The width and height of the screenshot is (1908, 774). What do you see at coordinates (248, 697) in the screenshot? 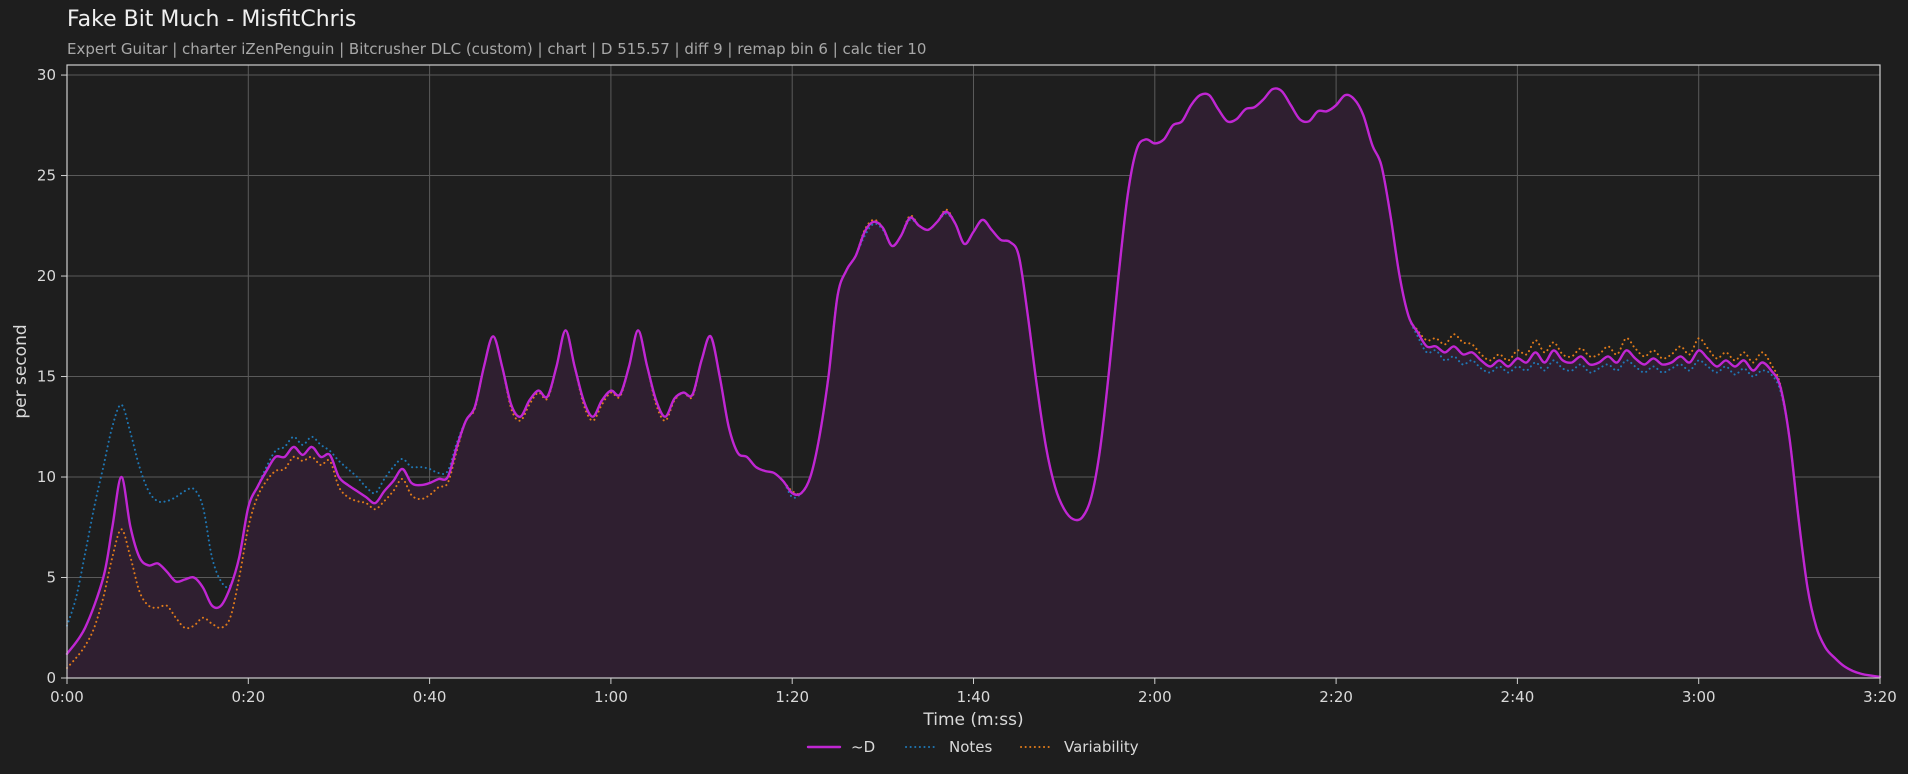
I see `x-tick-label: 0:20` at bounding box center [248, 697].